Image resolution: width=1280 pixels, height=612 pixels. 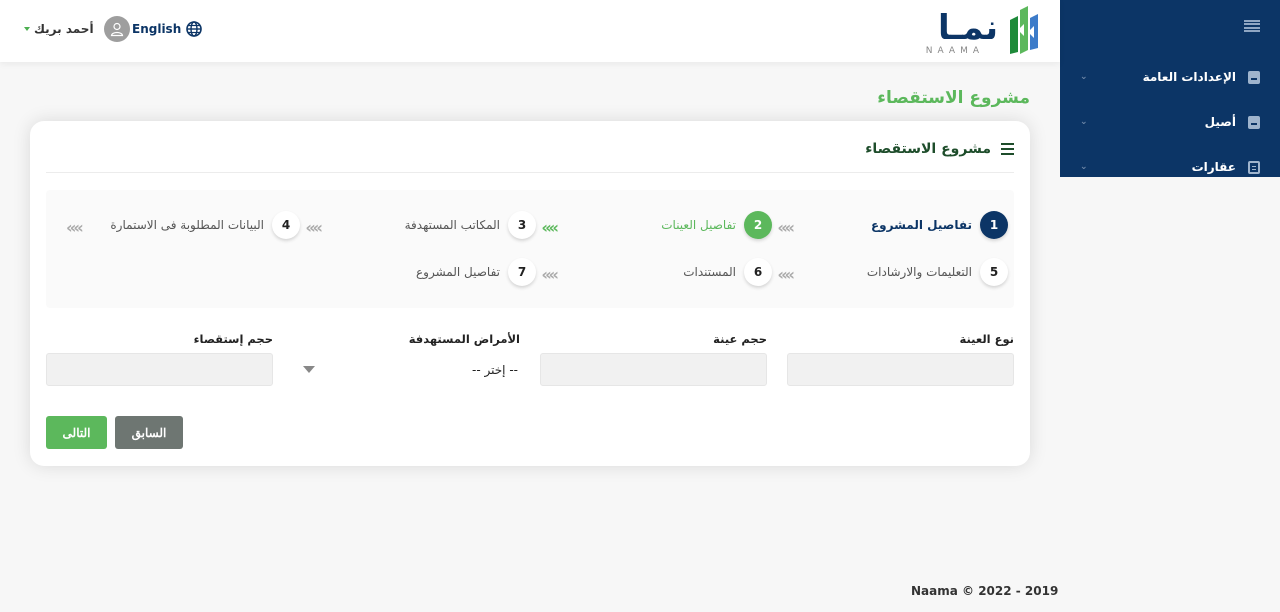 What do you see at coordinates (953, 98) in the screenshot?
I see `page-title: مشروع الاستقصاء` at bounding box center [953, 98].